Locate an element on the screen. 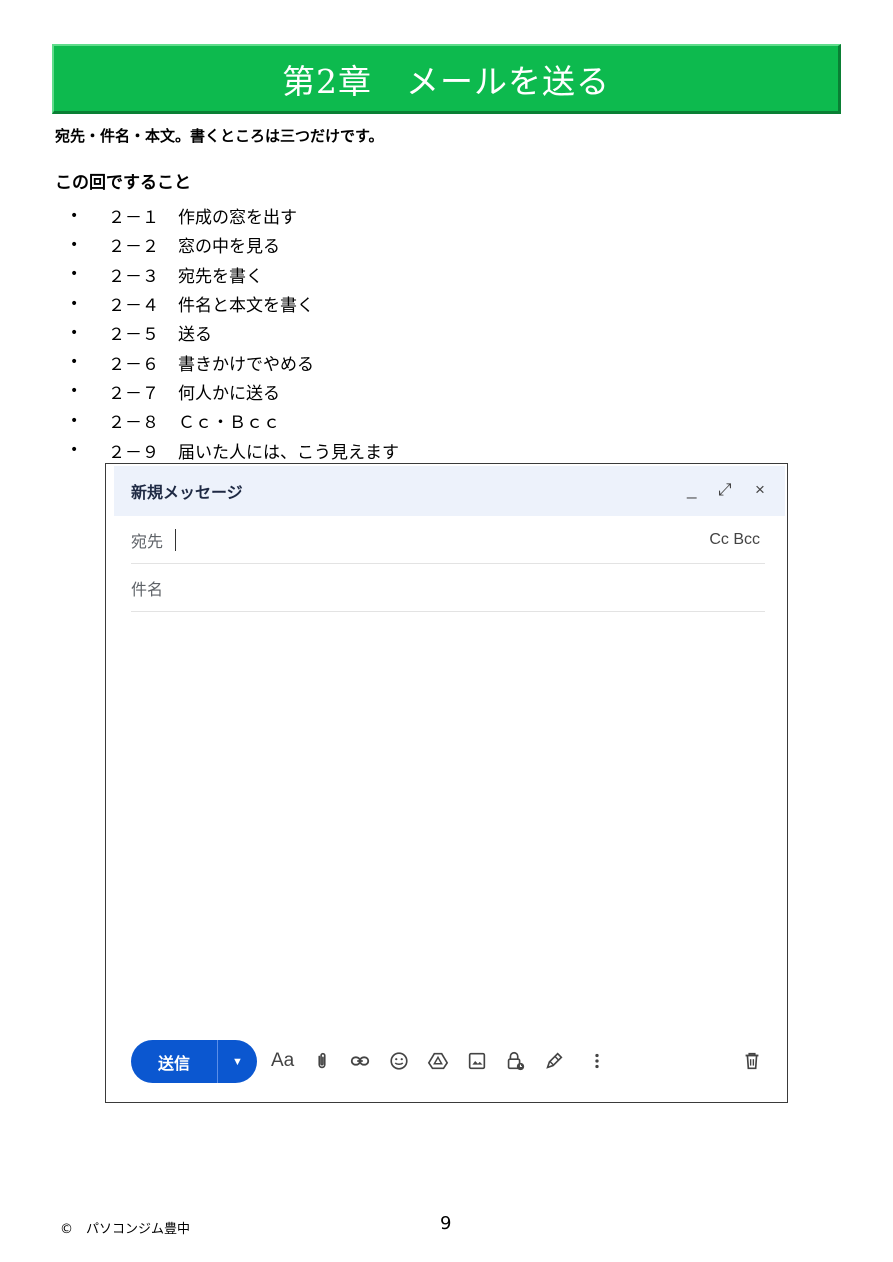 Image resolution: width=893 pixels, height=1262 pixels. schedule-send-dropdown-icon: ▼ is located at coordinates (237, 1062).